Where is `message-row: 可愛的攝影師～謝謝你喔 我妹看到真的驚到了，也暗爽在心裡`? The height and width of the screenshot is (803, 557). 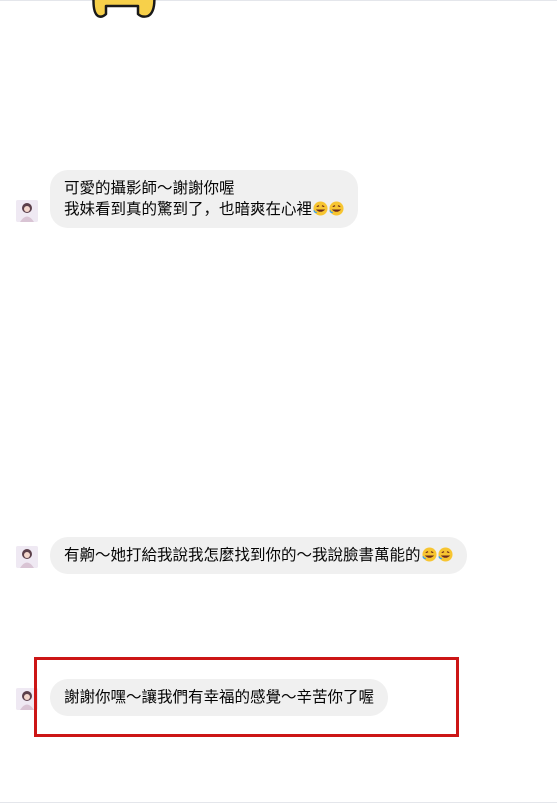 message-row: 可愛的攝影師～謝謝你喔 我妹看到真的驚到了，也暗爽在心裡 is located at coordinates (187, 199).